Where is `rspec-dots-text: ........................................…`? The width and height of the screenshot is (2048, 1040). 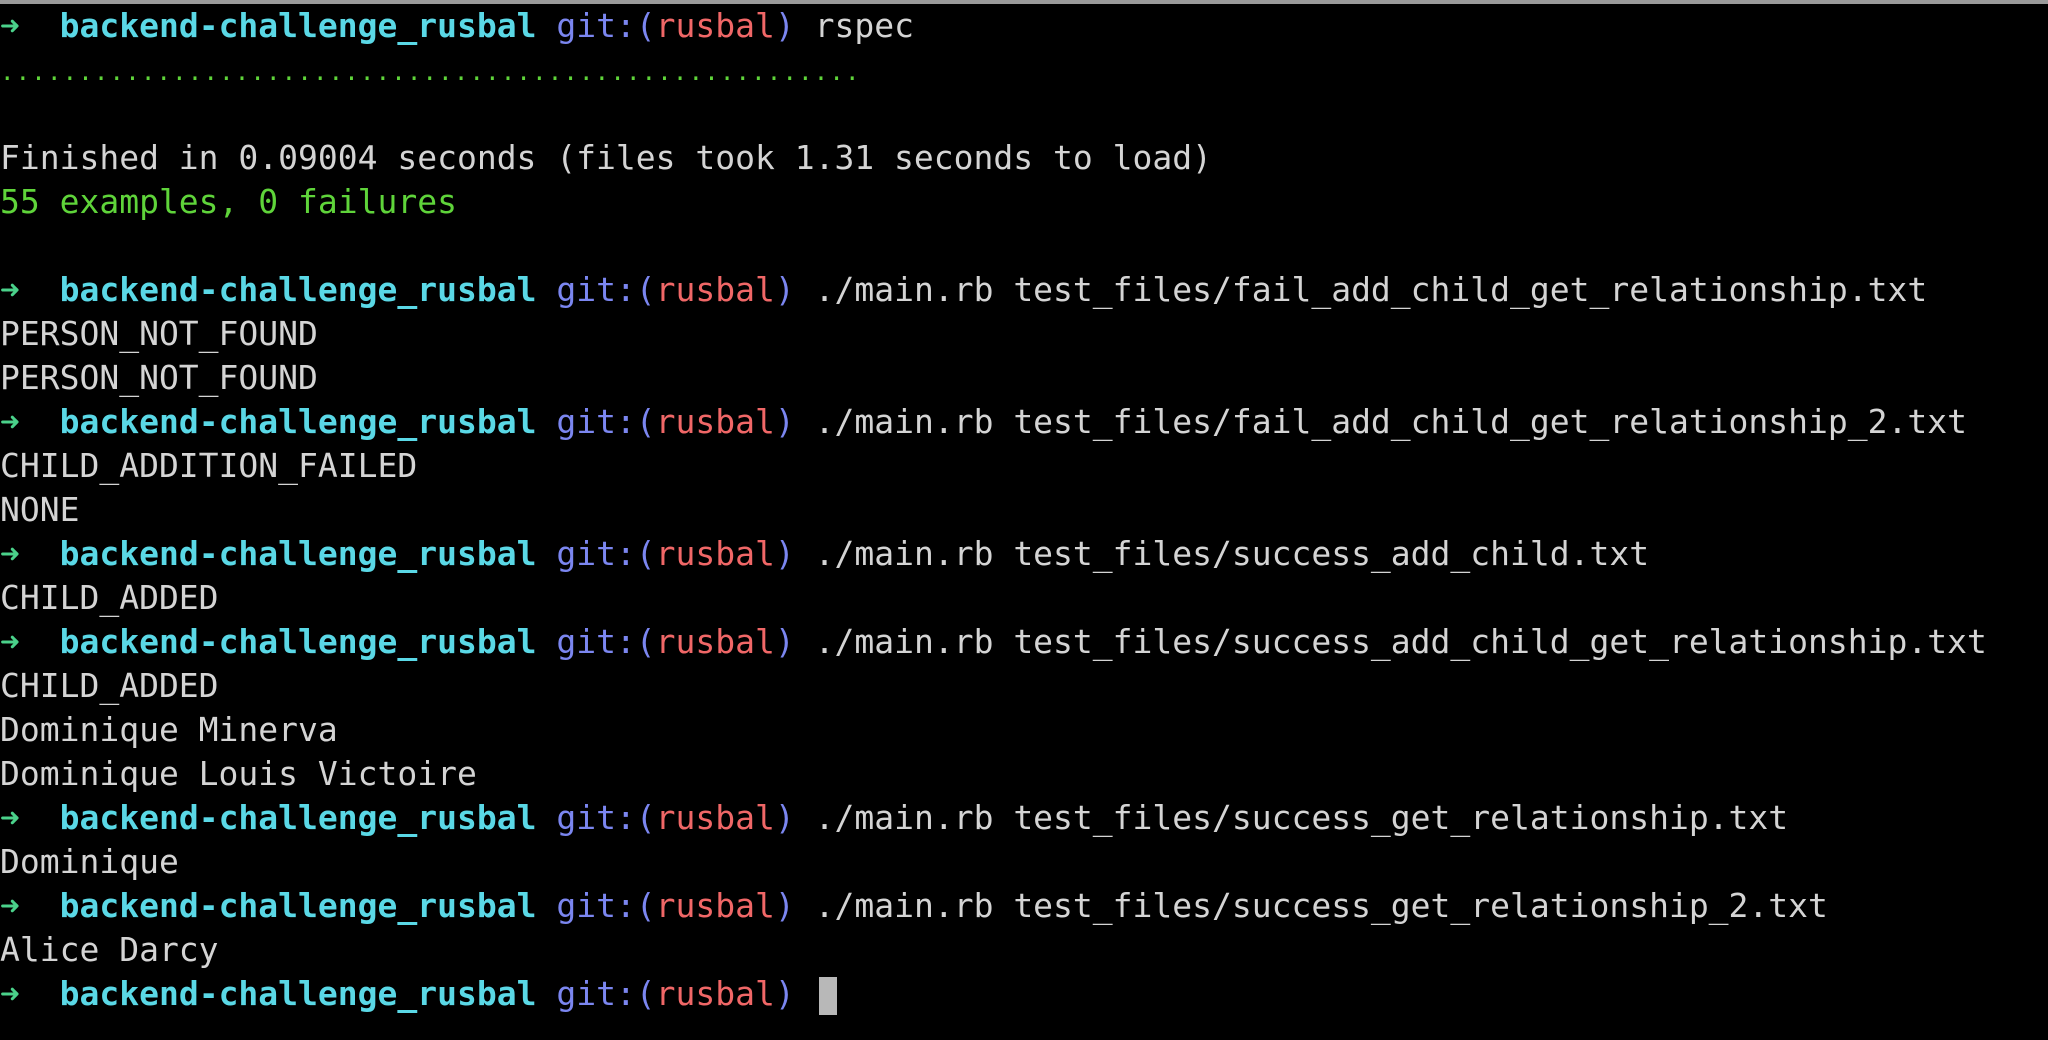
rspec-dots-text: ........................................… is located at coordinates (430, 72).